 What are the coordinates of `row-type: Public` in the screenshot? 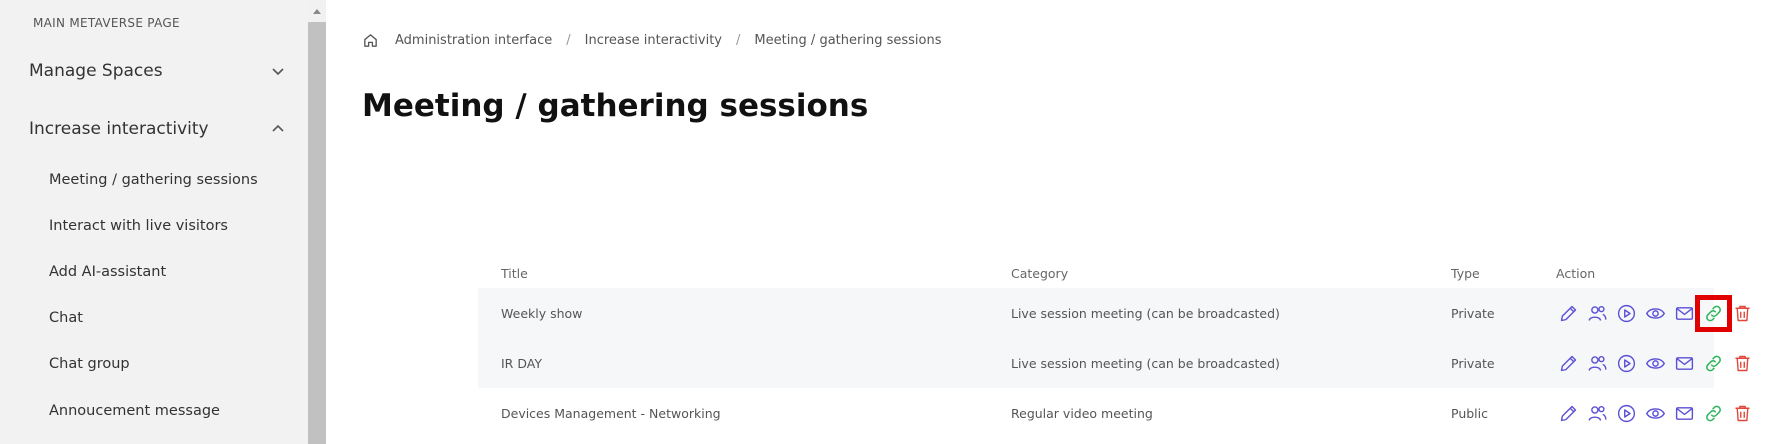 It's located at (1469, 413).